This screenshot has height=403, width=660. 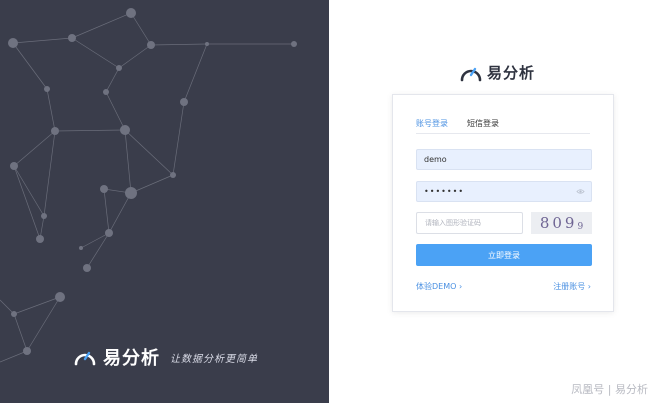 I want to click on left-brand-name: 易分析, so click(x=131, y=358).